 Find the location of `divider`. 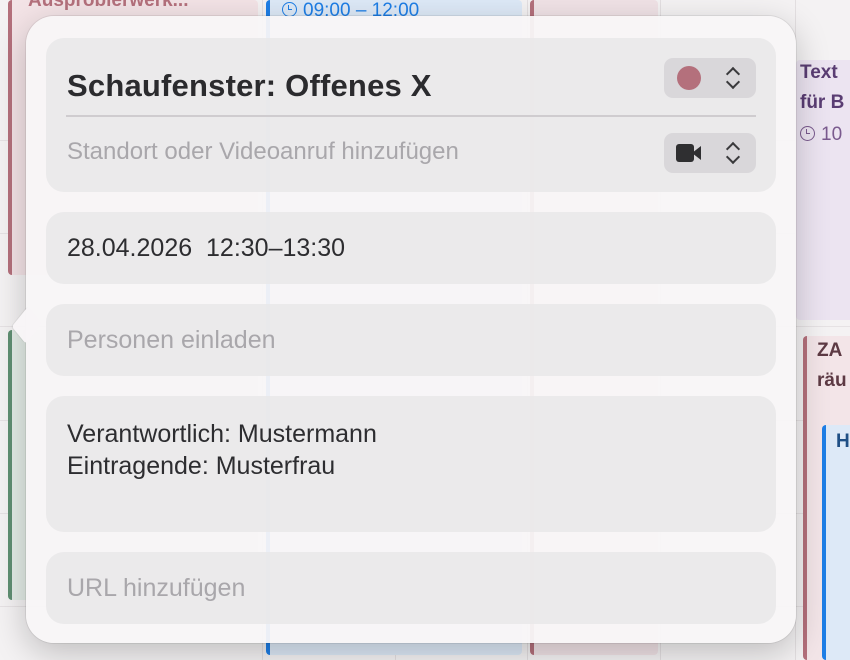

divider is located at coordinates (411, 116).